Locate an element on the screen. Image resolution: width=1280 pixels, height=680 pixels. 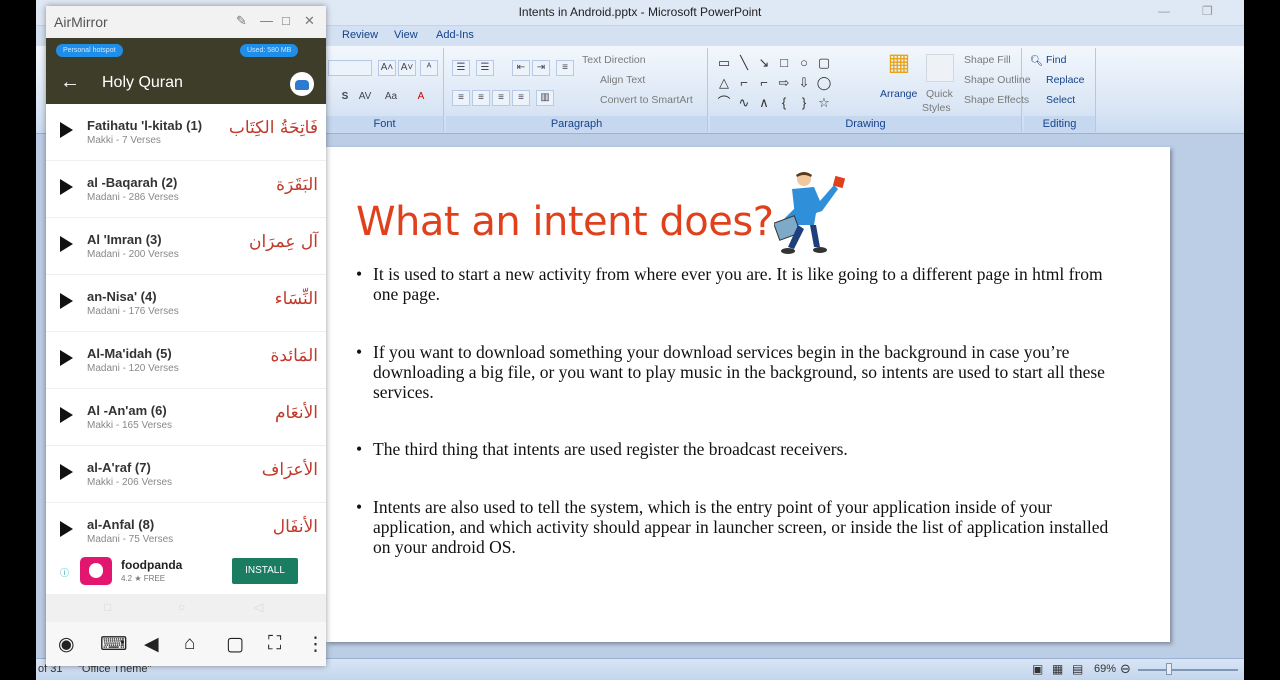
arrow-line-shape-icon: ↘ is located at coordinates (764, 63).